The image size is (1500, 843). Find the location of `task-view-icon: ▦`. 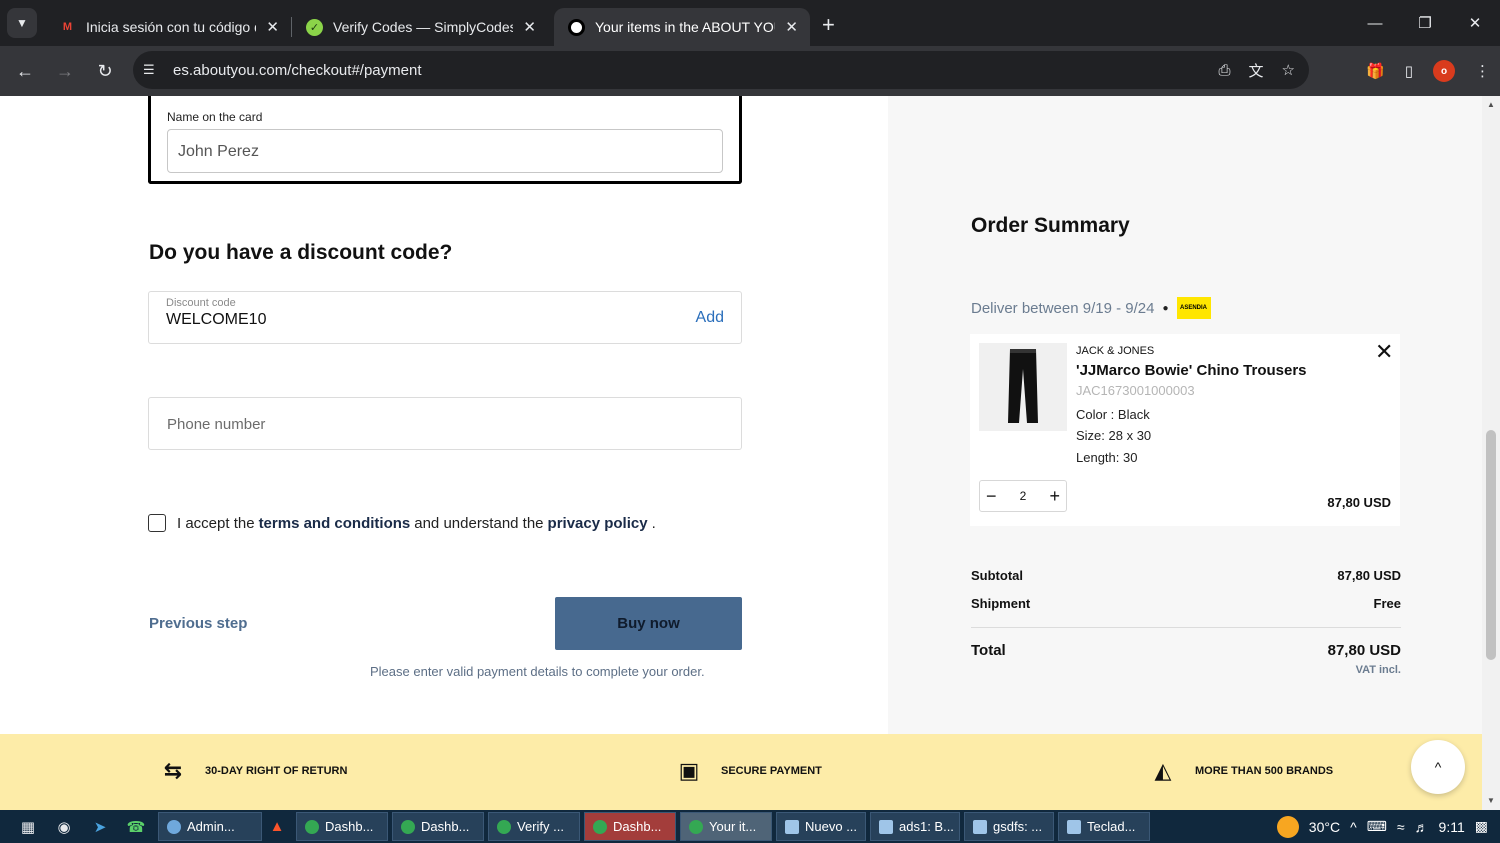

task-view-icon: ▦ is located at coordinates (28, 826).